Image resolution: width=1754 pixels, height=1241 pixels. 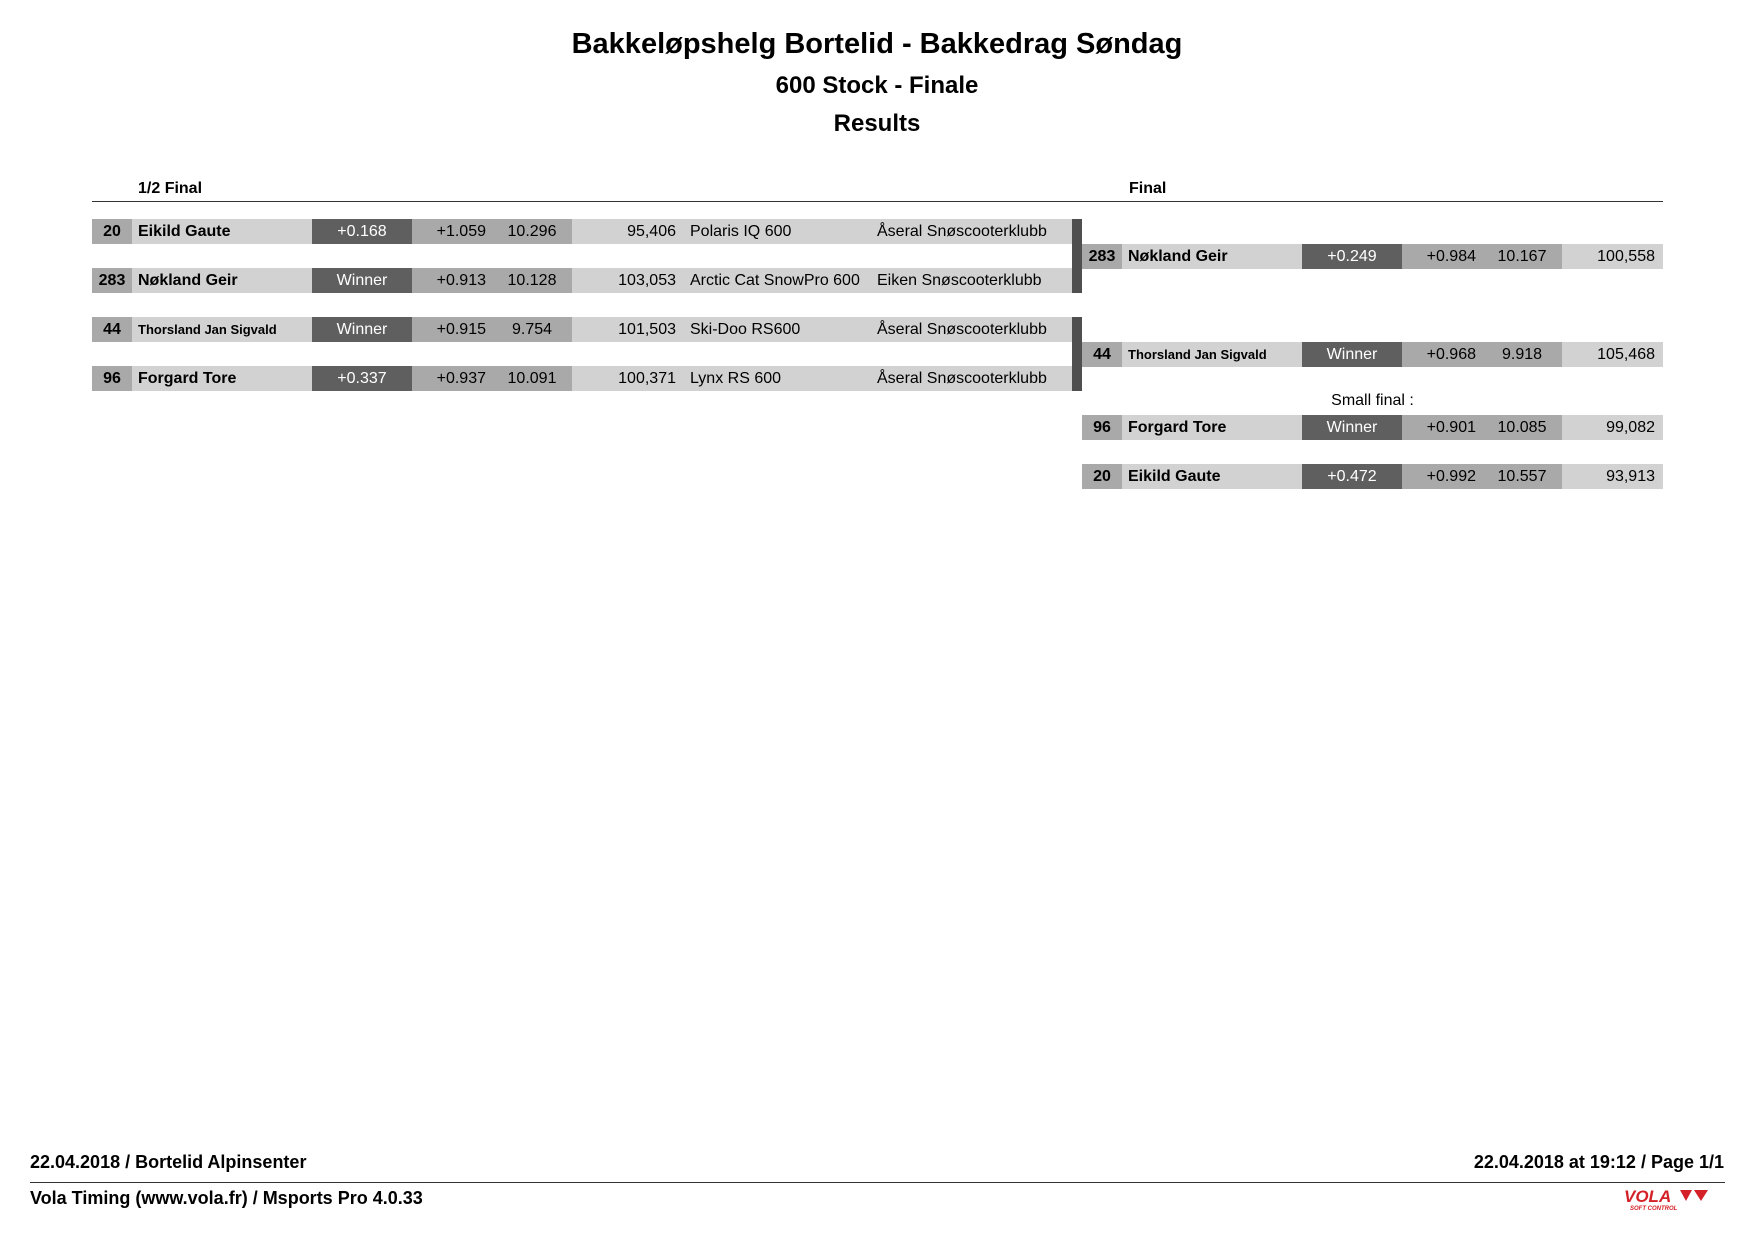 I want to click on speed-value: 103,053, so click(x=628, y=280).